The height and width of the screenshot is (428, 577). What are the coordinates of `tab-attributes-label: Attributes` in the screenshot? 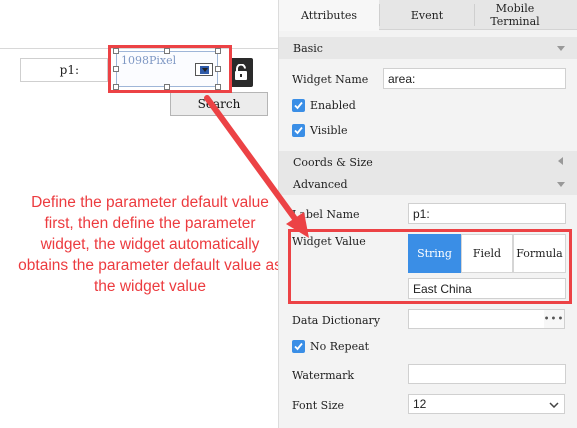 It's located at (329, 15).